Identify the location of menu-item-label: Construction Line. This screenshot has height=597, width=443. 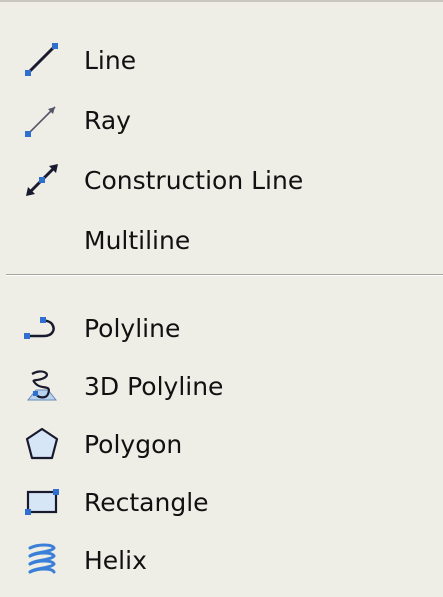
(194, 180).